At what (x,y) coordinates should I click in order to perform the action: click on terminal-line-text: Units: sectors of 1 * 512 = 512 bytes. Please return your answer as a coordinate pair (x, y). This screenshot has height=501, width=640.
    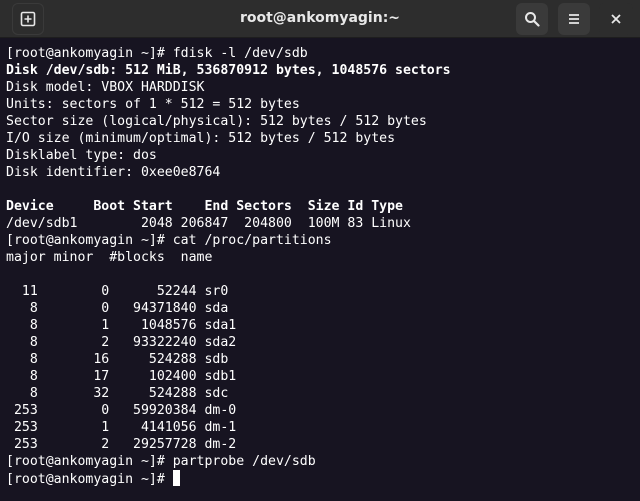
    Looking at the image, I should click on (153, 104).